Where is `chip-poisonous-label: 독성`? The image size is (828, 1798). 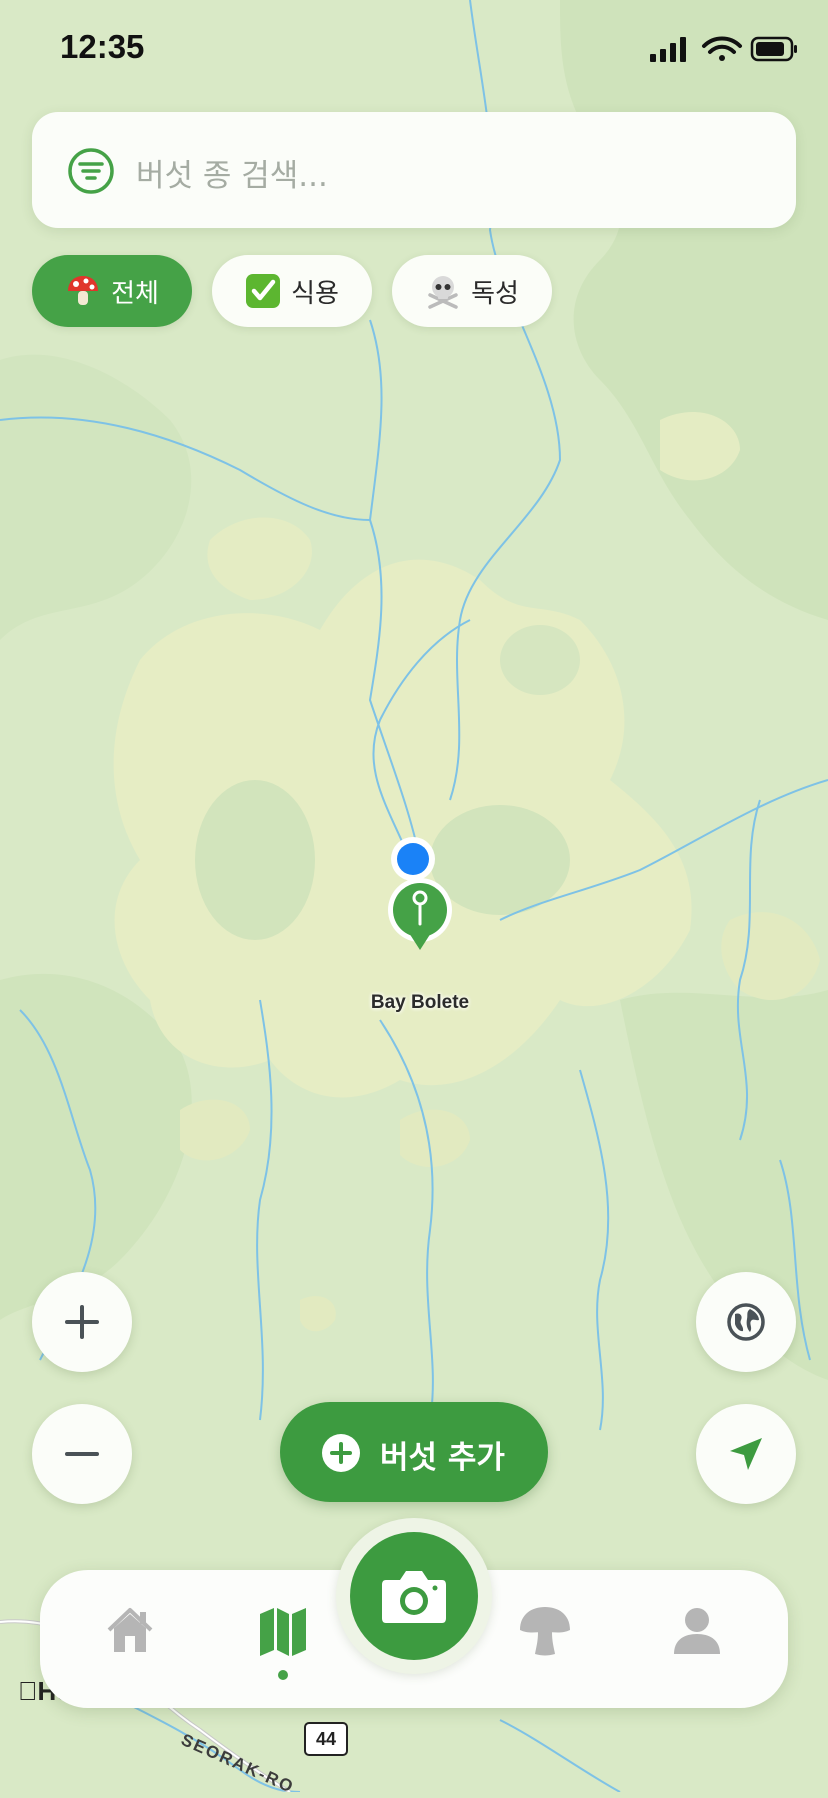 chip-poisonous-label: 독성 is located at coordinates (495, 293).